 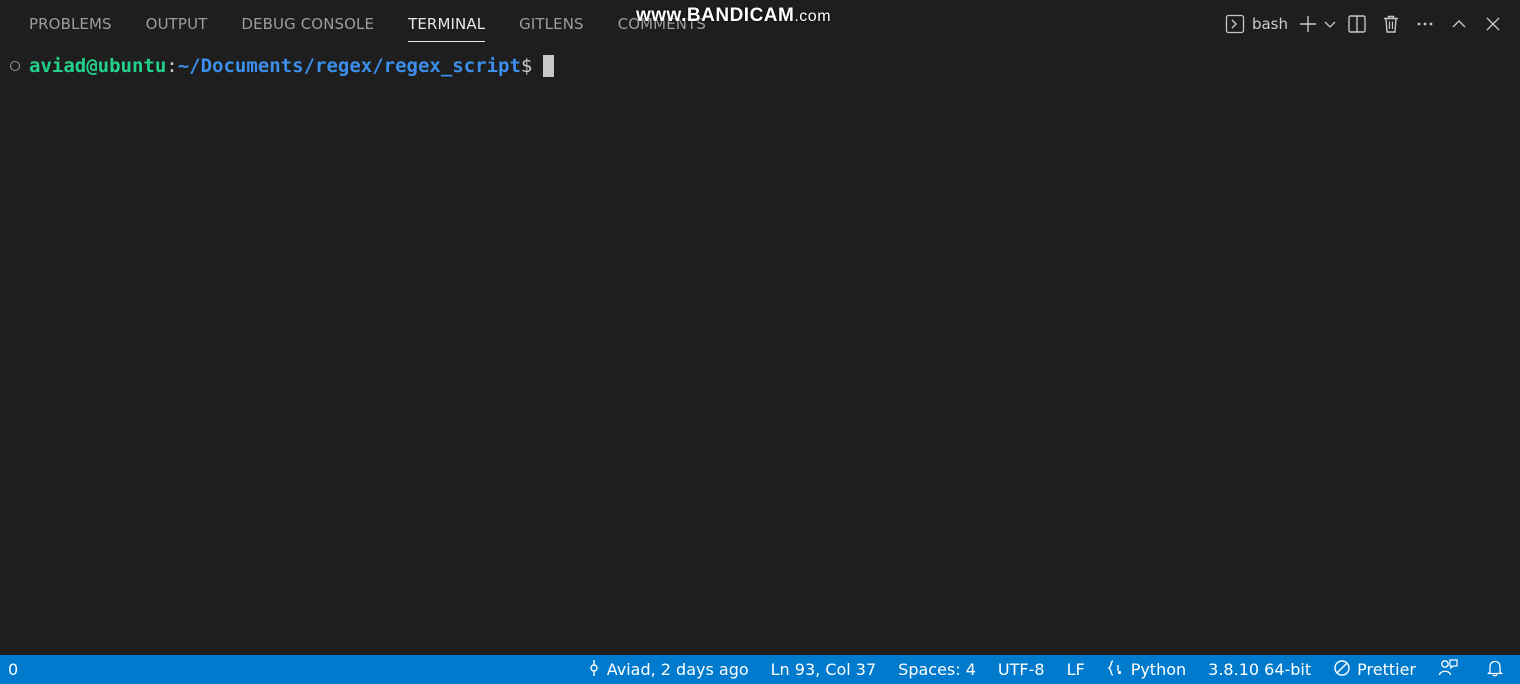 I want to click on language-mode: Python, so click(x=1146, y=669).